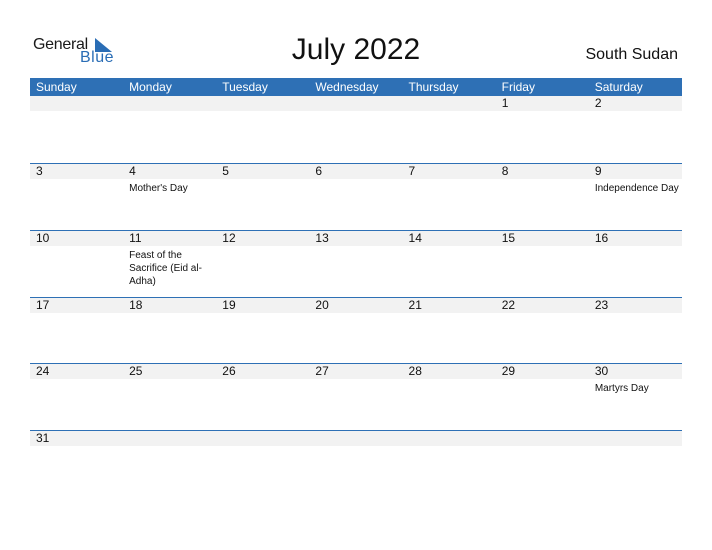 The image size is (712, 550). What do you see at coordinates (229, 238) in the screenshot?
I see `day-number: 12` at bounding box center [229, 238].